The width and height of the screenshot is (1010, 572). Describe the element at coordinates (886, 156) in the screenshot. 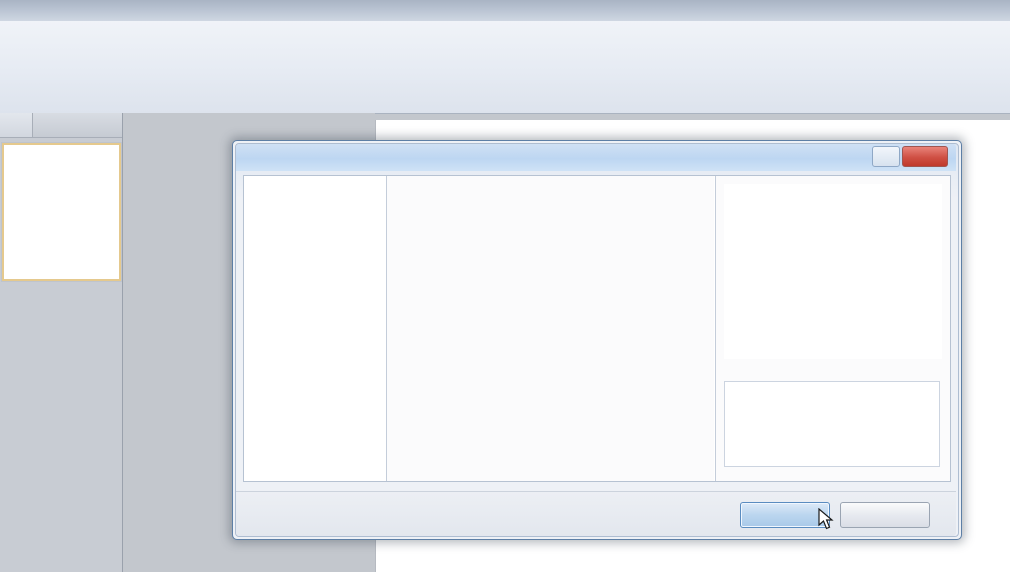

I see `help-button` at that location.